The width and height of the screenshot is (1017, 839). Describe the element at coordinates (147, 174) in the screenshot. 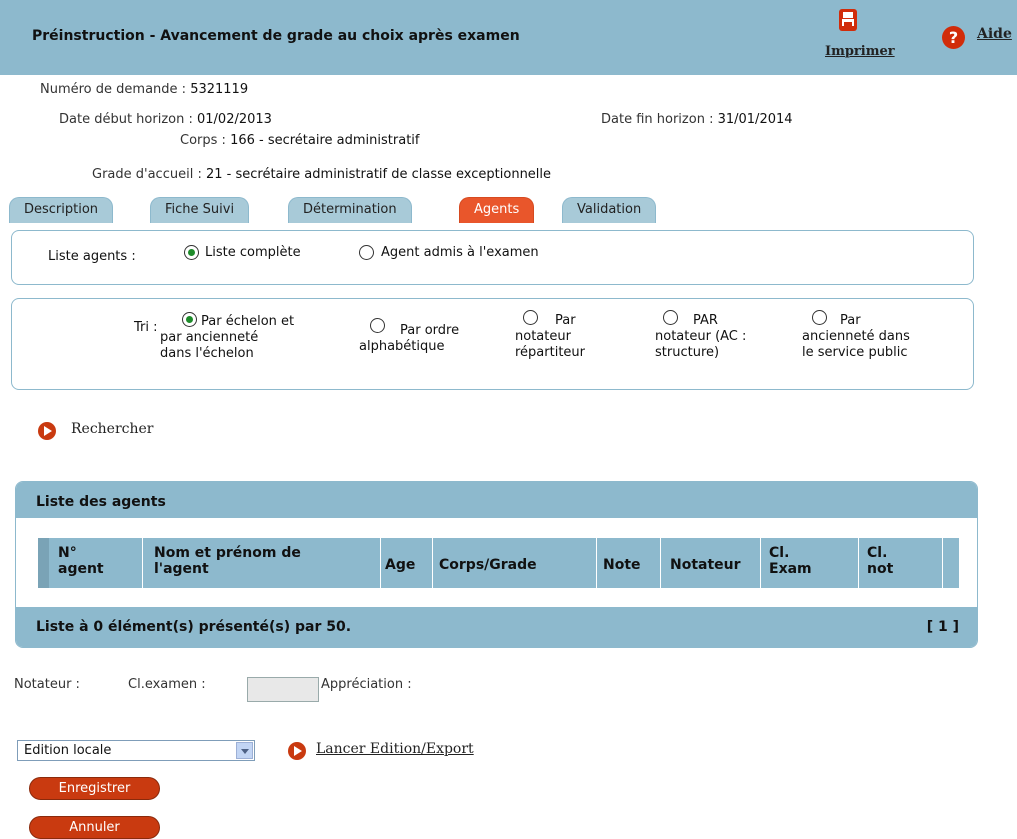

I see `grade-label: Grade d'accueil :` at that location.